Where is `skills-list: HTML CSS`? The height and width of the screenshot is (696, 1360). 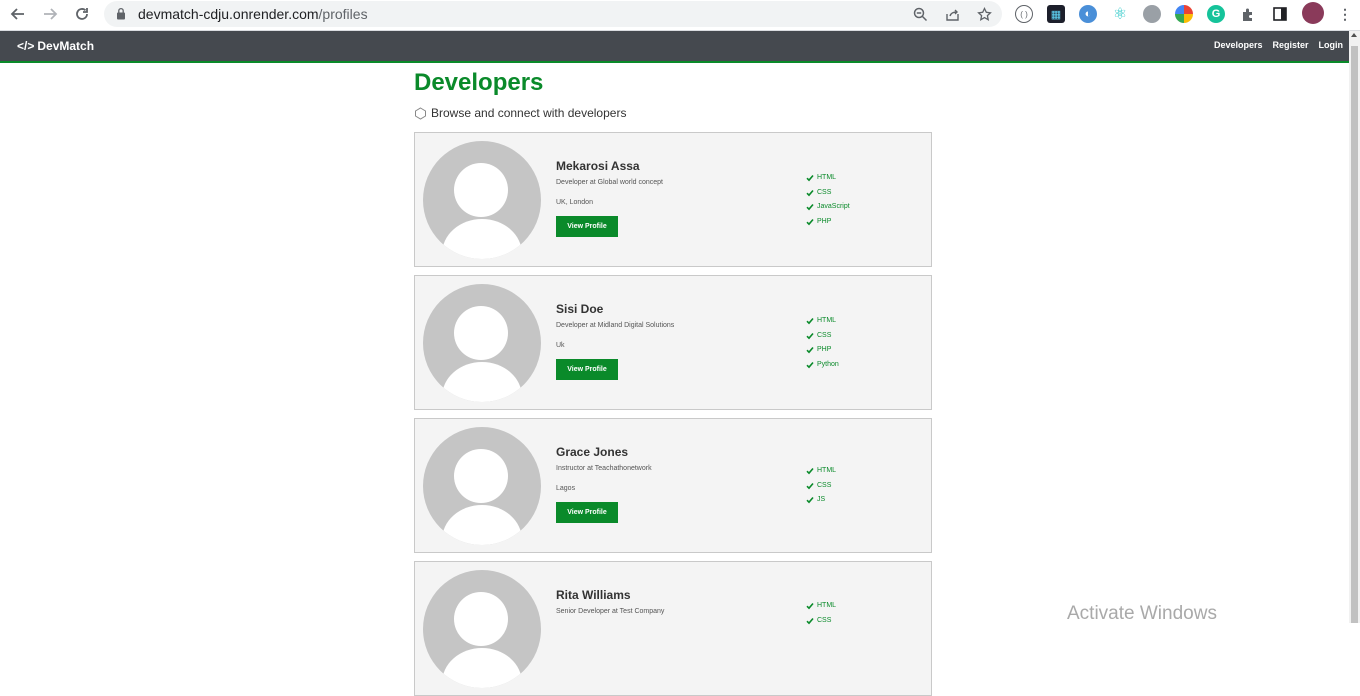 skills-list: HTML CSS is located at coordinates (821, 613).